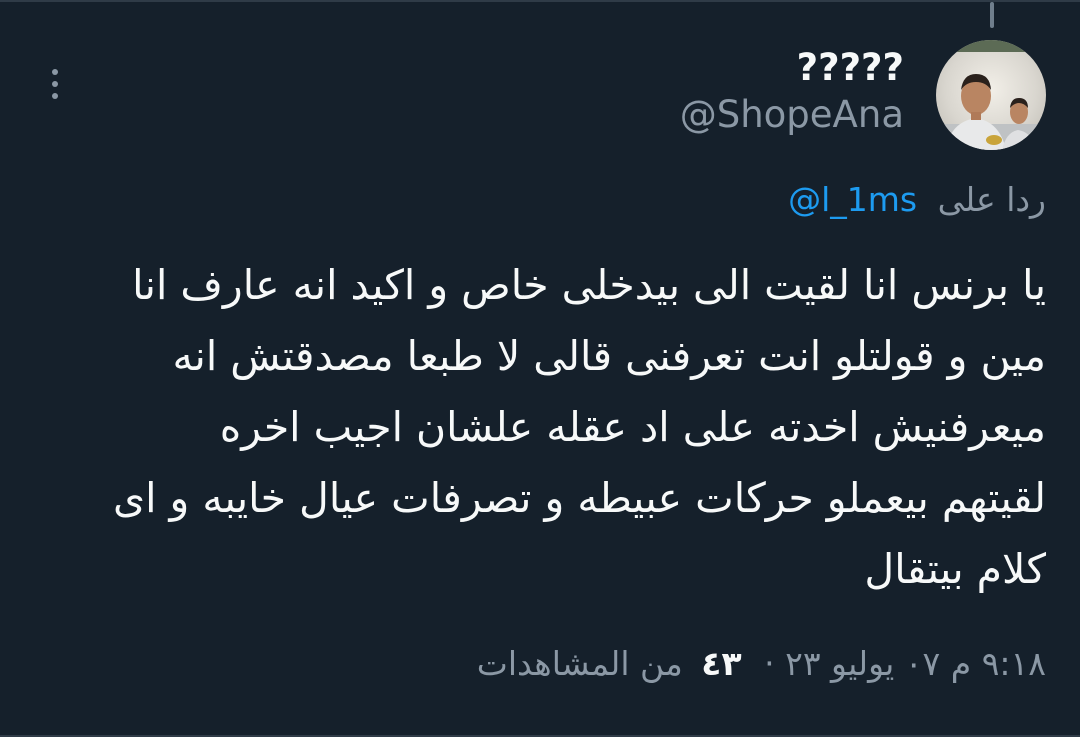 Image resolution: width=1080 pixels, height=737 pixels. Describe the element at coordinates (850, 67) in the screenshot. I see `author-display-name: ?????` at that location.